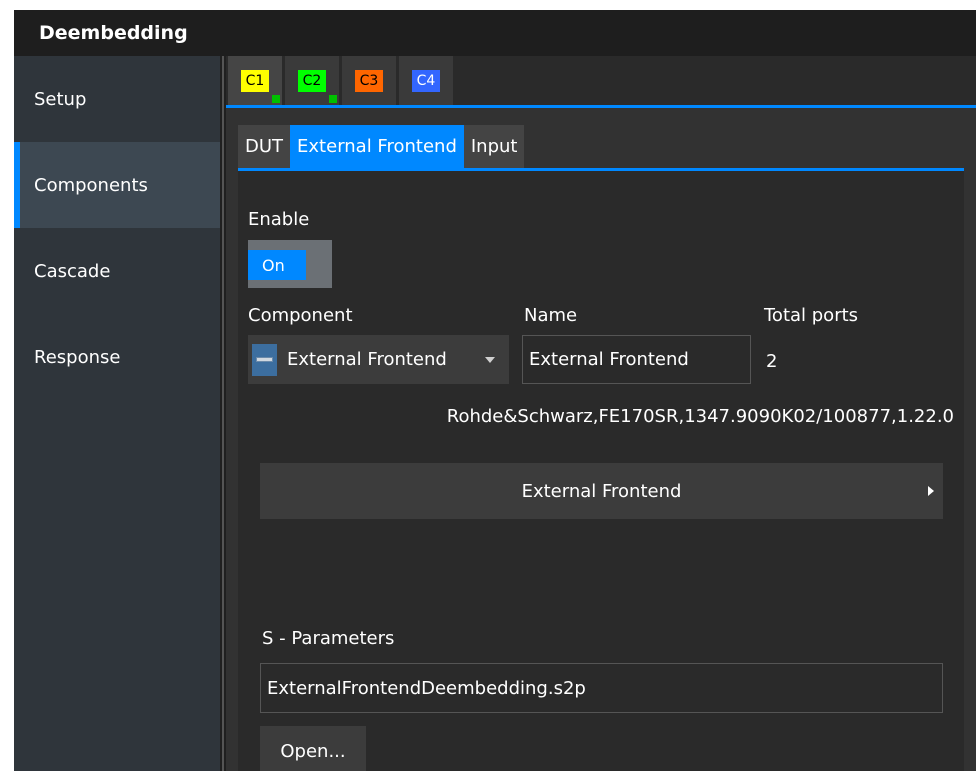  What do you see at coordinates (367, 359) in the screenshot?
I see `component-select-value: External Frontend` at bounding box center [367, 359].